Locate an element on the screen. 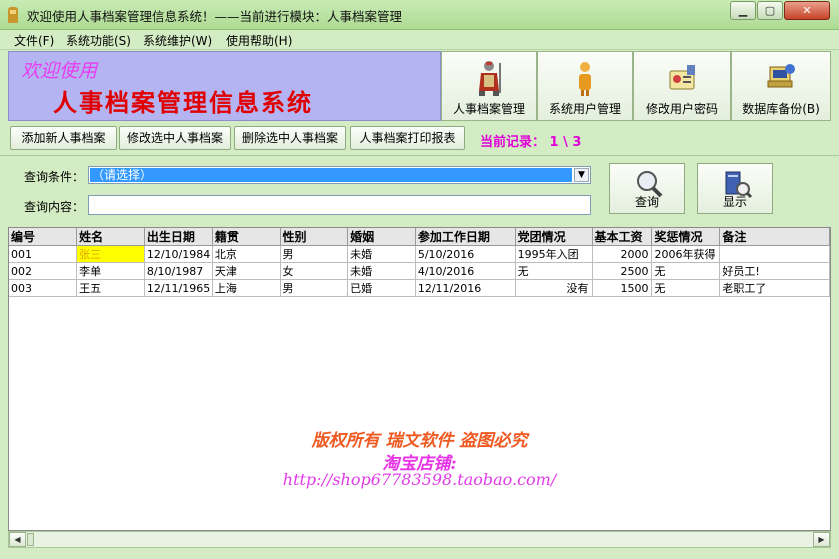 The image size is (839, 559). cell is located at coordinates (774, 254).